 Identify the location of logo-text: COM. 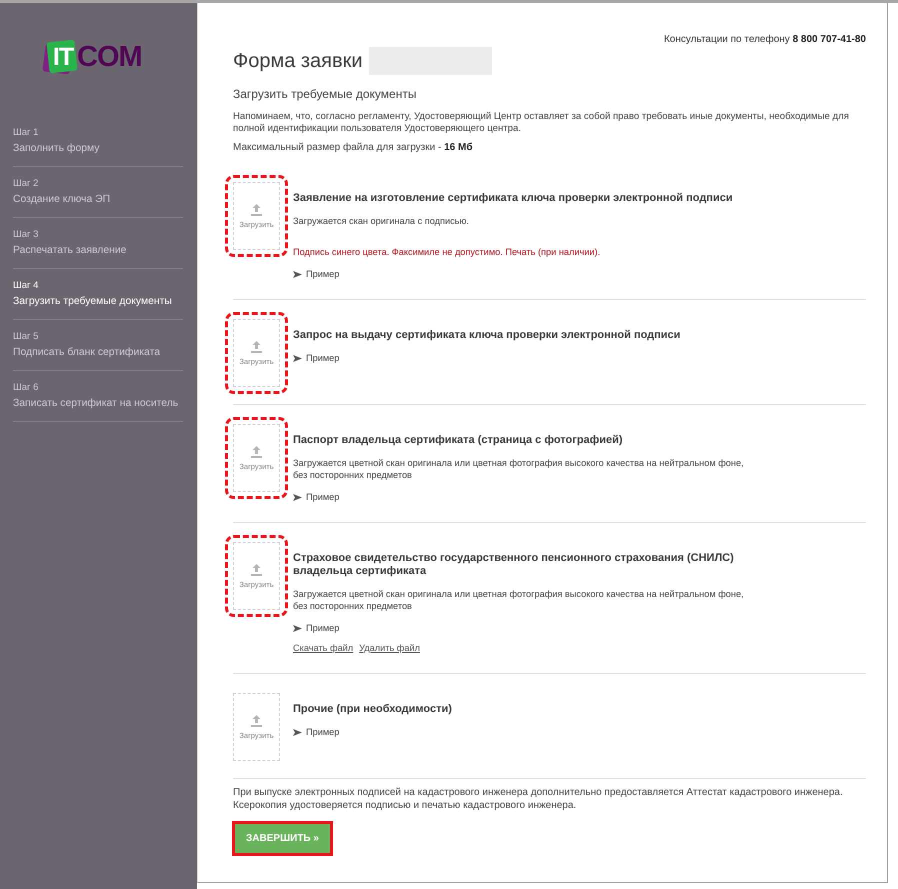
(109, 57).